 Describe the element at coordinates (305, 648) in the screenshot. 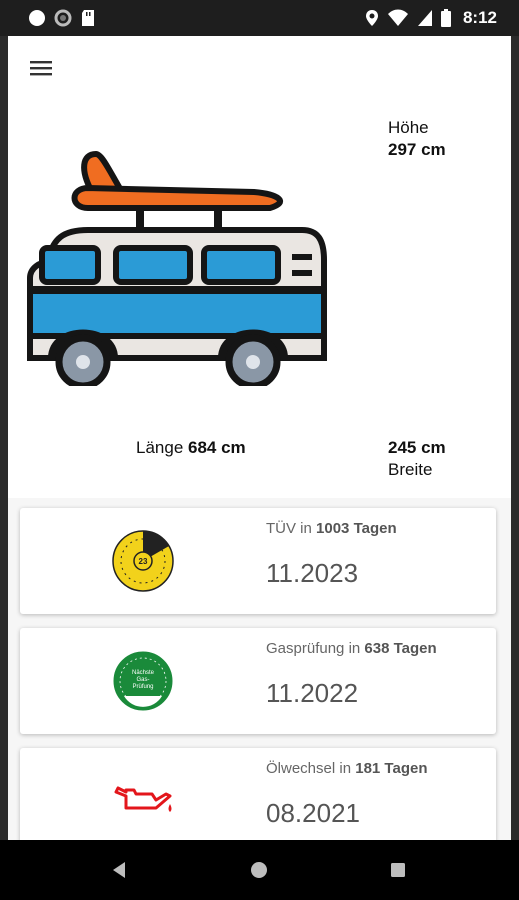

I see `gas-inspection-name: Gasprüfung` at that location.